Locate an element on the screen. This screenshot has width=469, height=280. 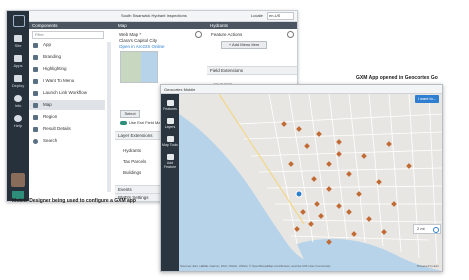
rail-info-label: Info is located at coordinates (18, 105).